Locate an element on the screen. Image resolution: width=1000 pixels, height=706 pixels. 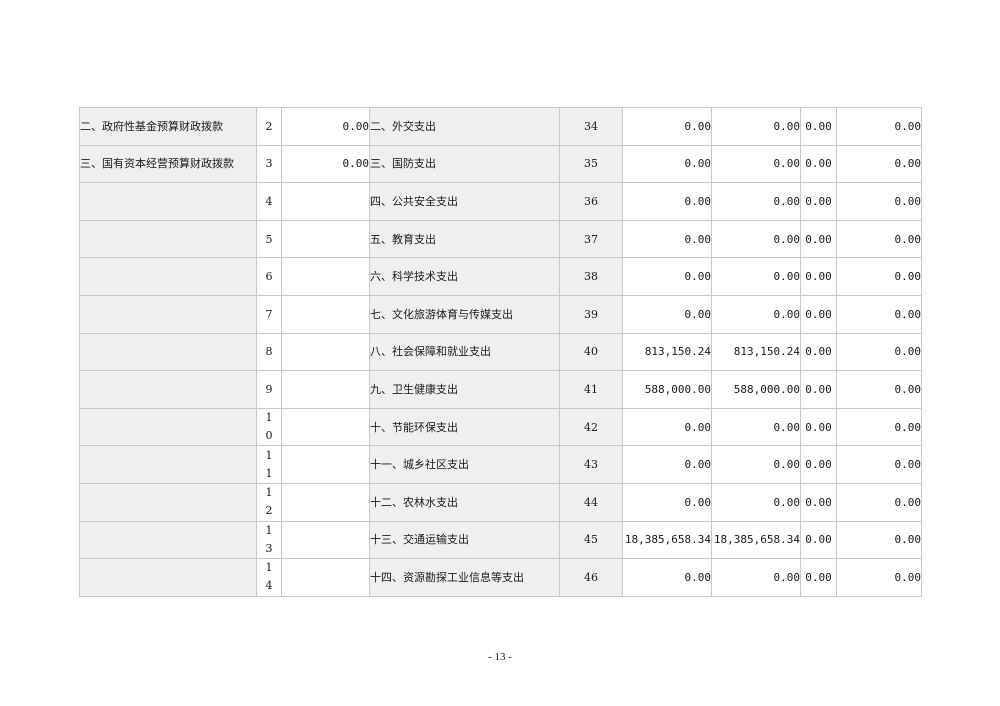
expenditure-item-name: 九、卫生健康支出 is located at coordinates (464, 389).